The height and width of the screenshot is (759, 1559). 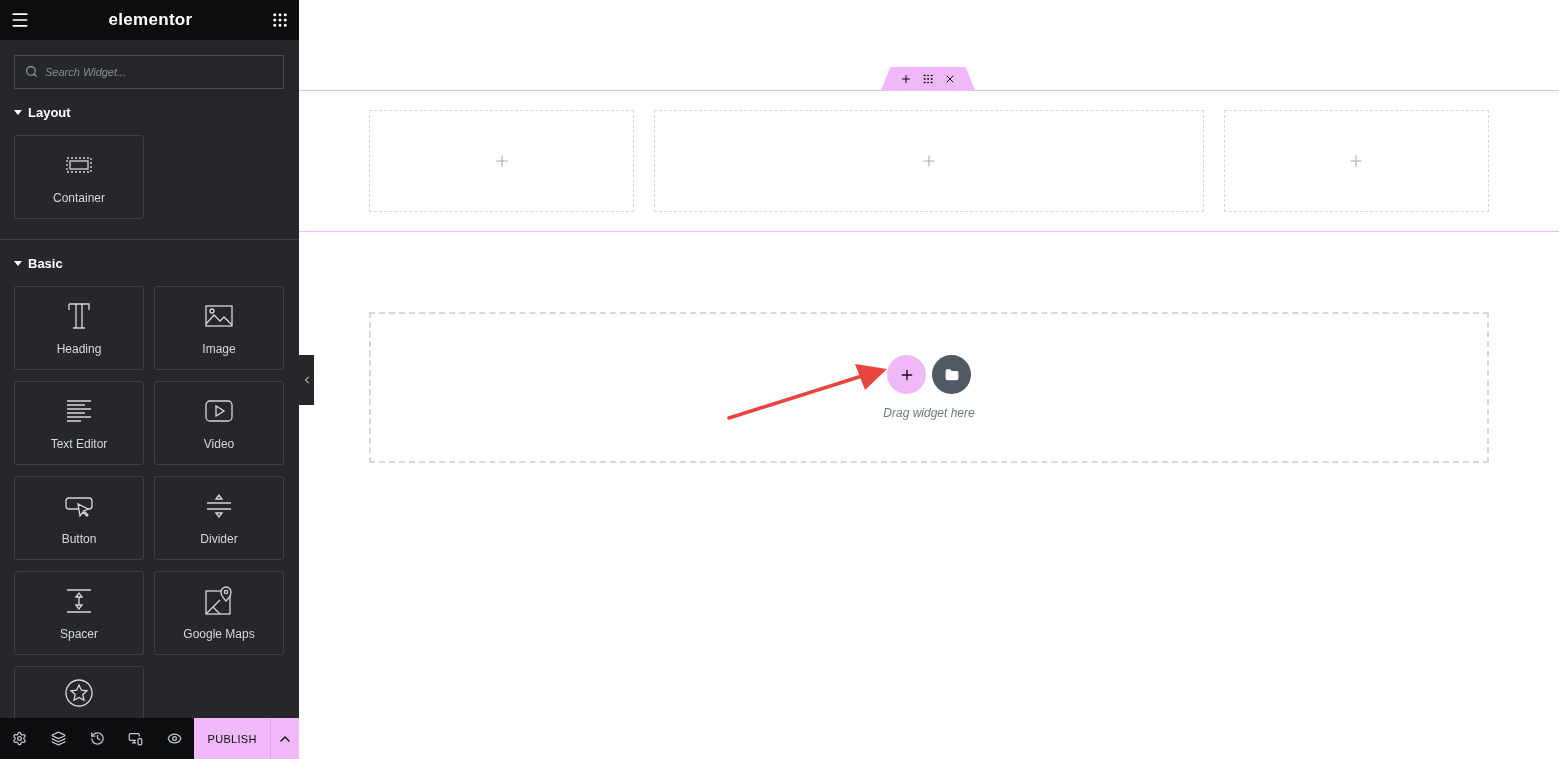 What do you see at coordinates (79, 518) in the screenshot?
I see `widget-card: Button` at bounding box center [79, 518].